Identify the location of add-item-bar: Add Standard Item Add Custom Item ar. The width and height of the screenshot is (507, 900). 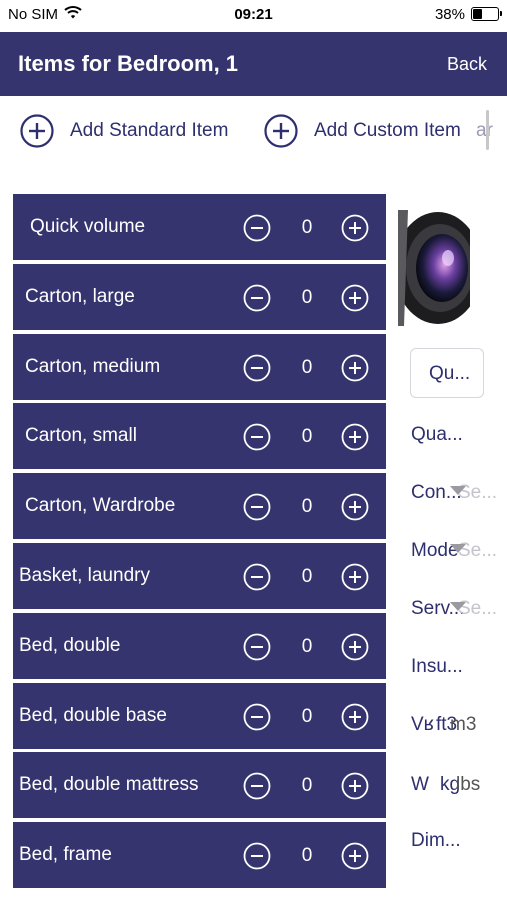
(253, 131).